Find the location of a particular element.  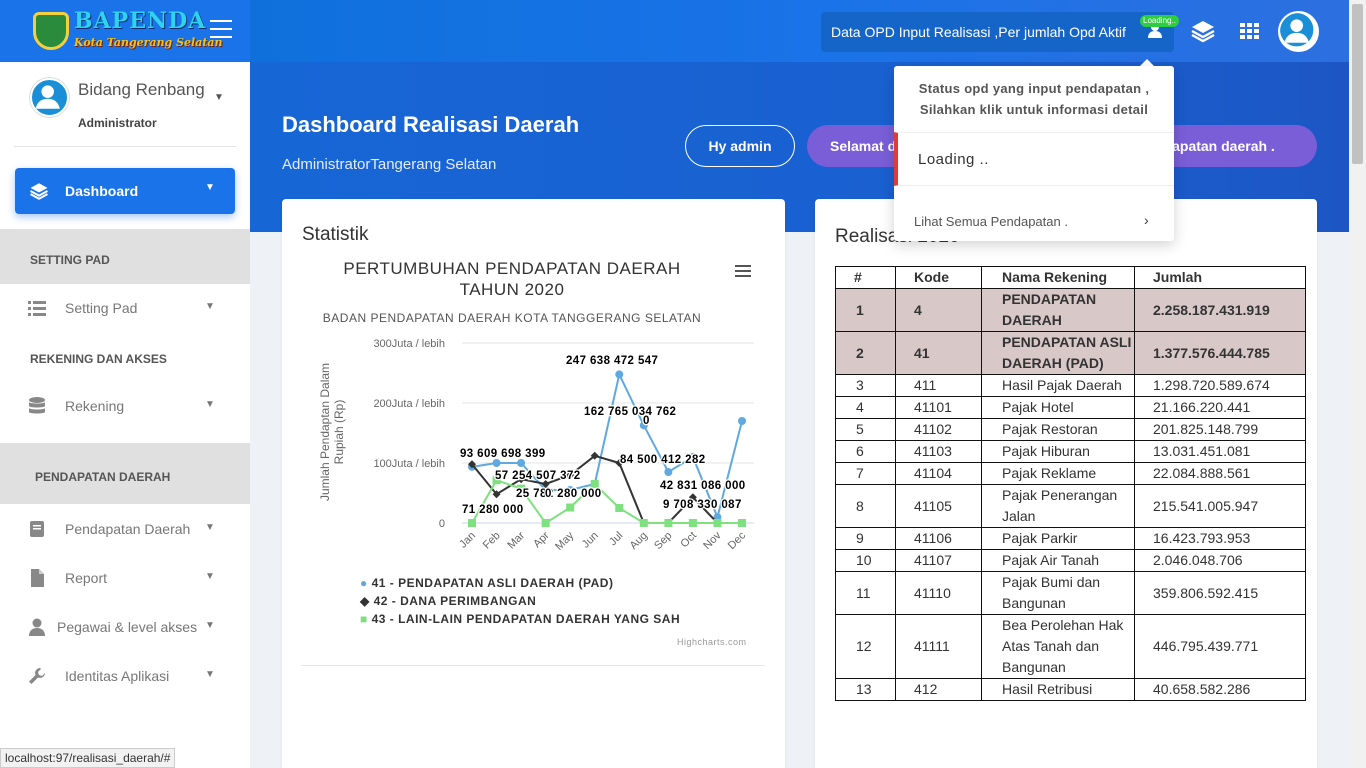

table-row: 5 41102 Pajak Restoran 201.825.148.799 is located at coordinates (1070, 429).